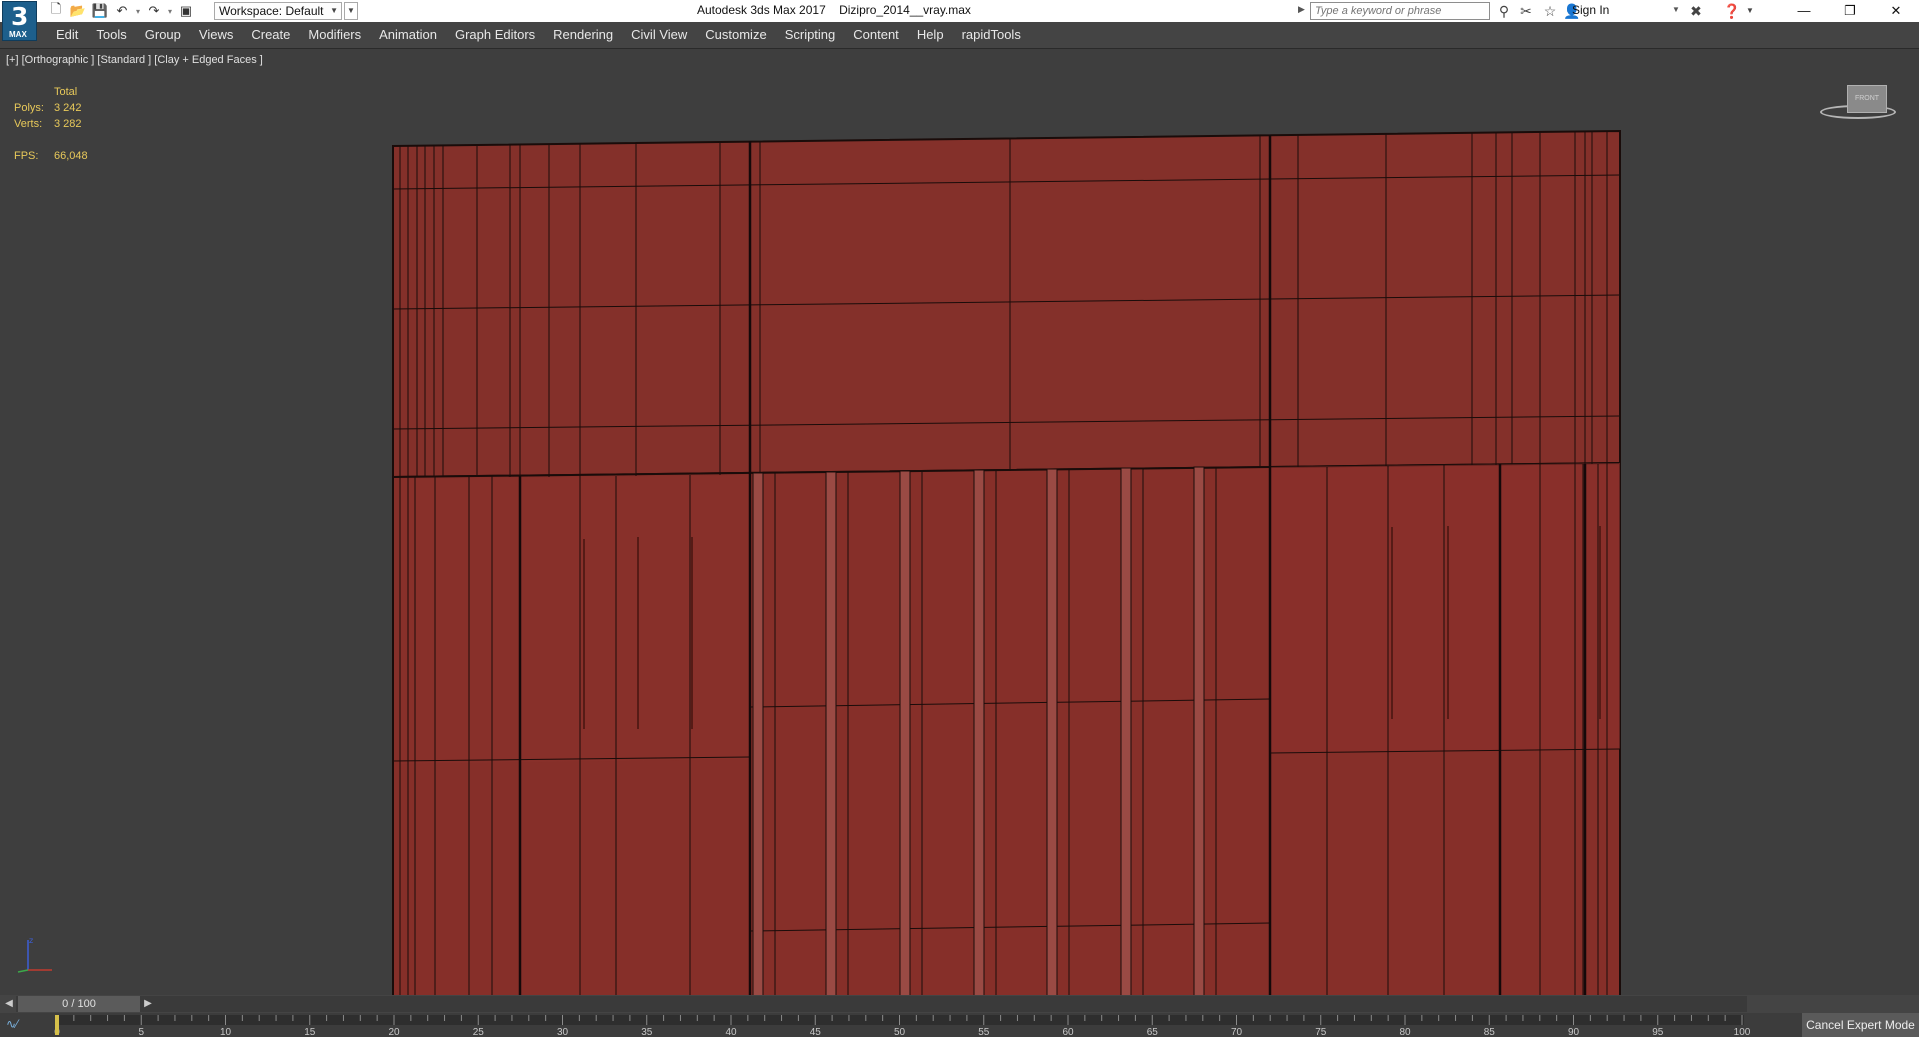 This screenshot has width=1919, height=1037. Describe the element at coordinates (394, 1032) in the screenshot. I see `ruler-tick-label: 20` at that location.